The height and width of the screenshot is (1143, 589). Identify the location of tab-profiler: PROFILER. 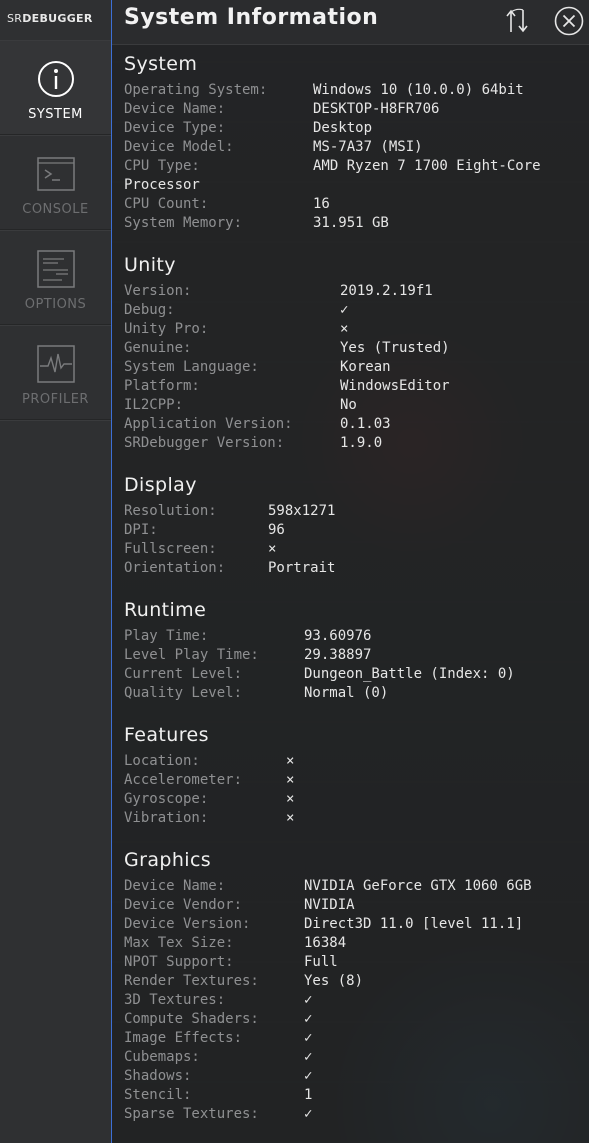
(55, 372).